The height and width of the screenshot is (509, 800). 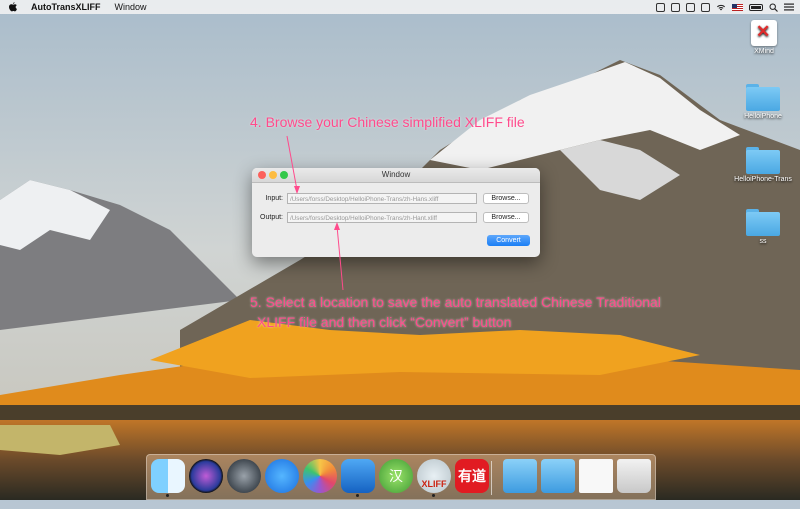 I want to click on notification-center-icon, so click(x=789, y=7).